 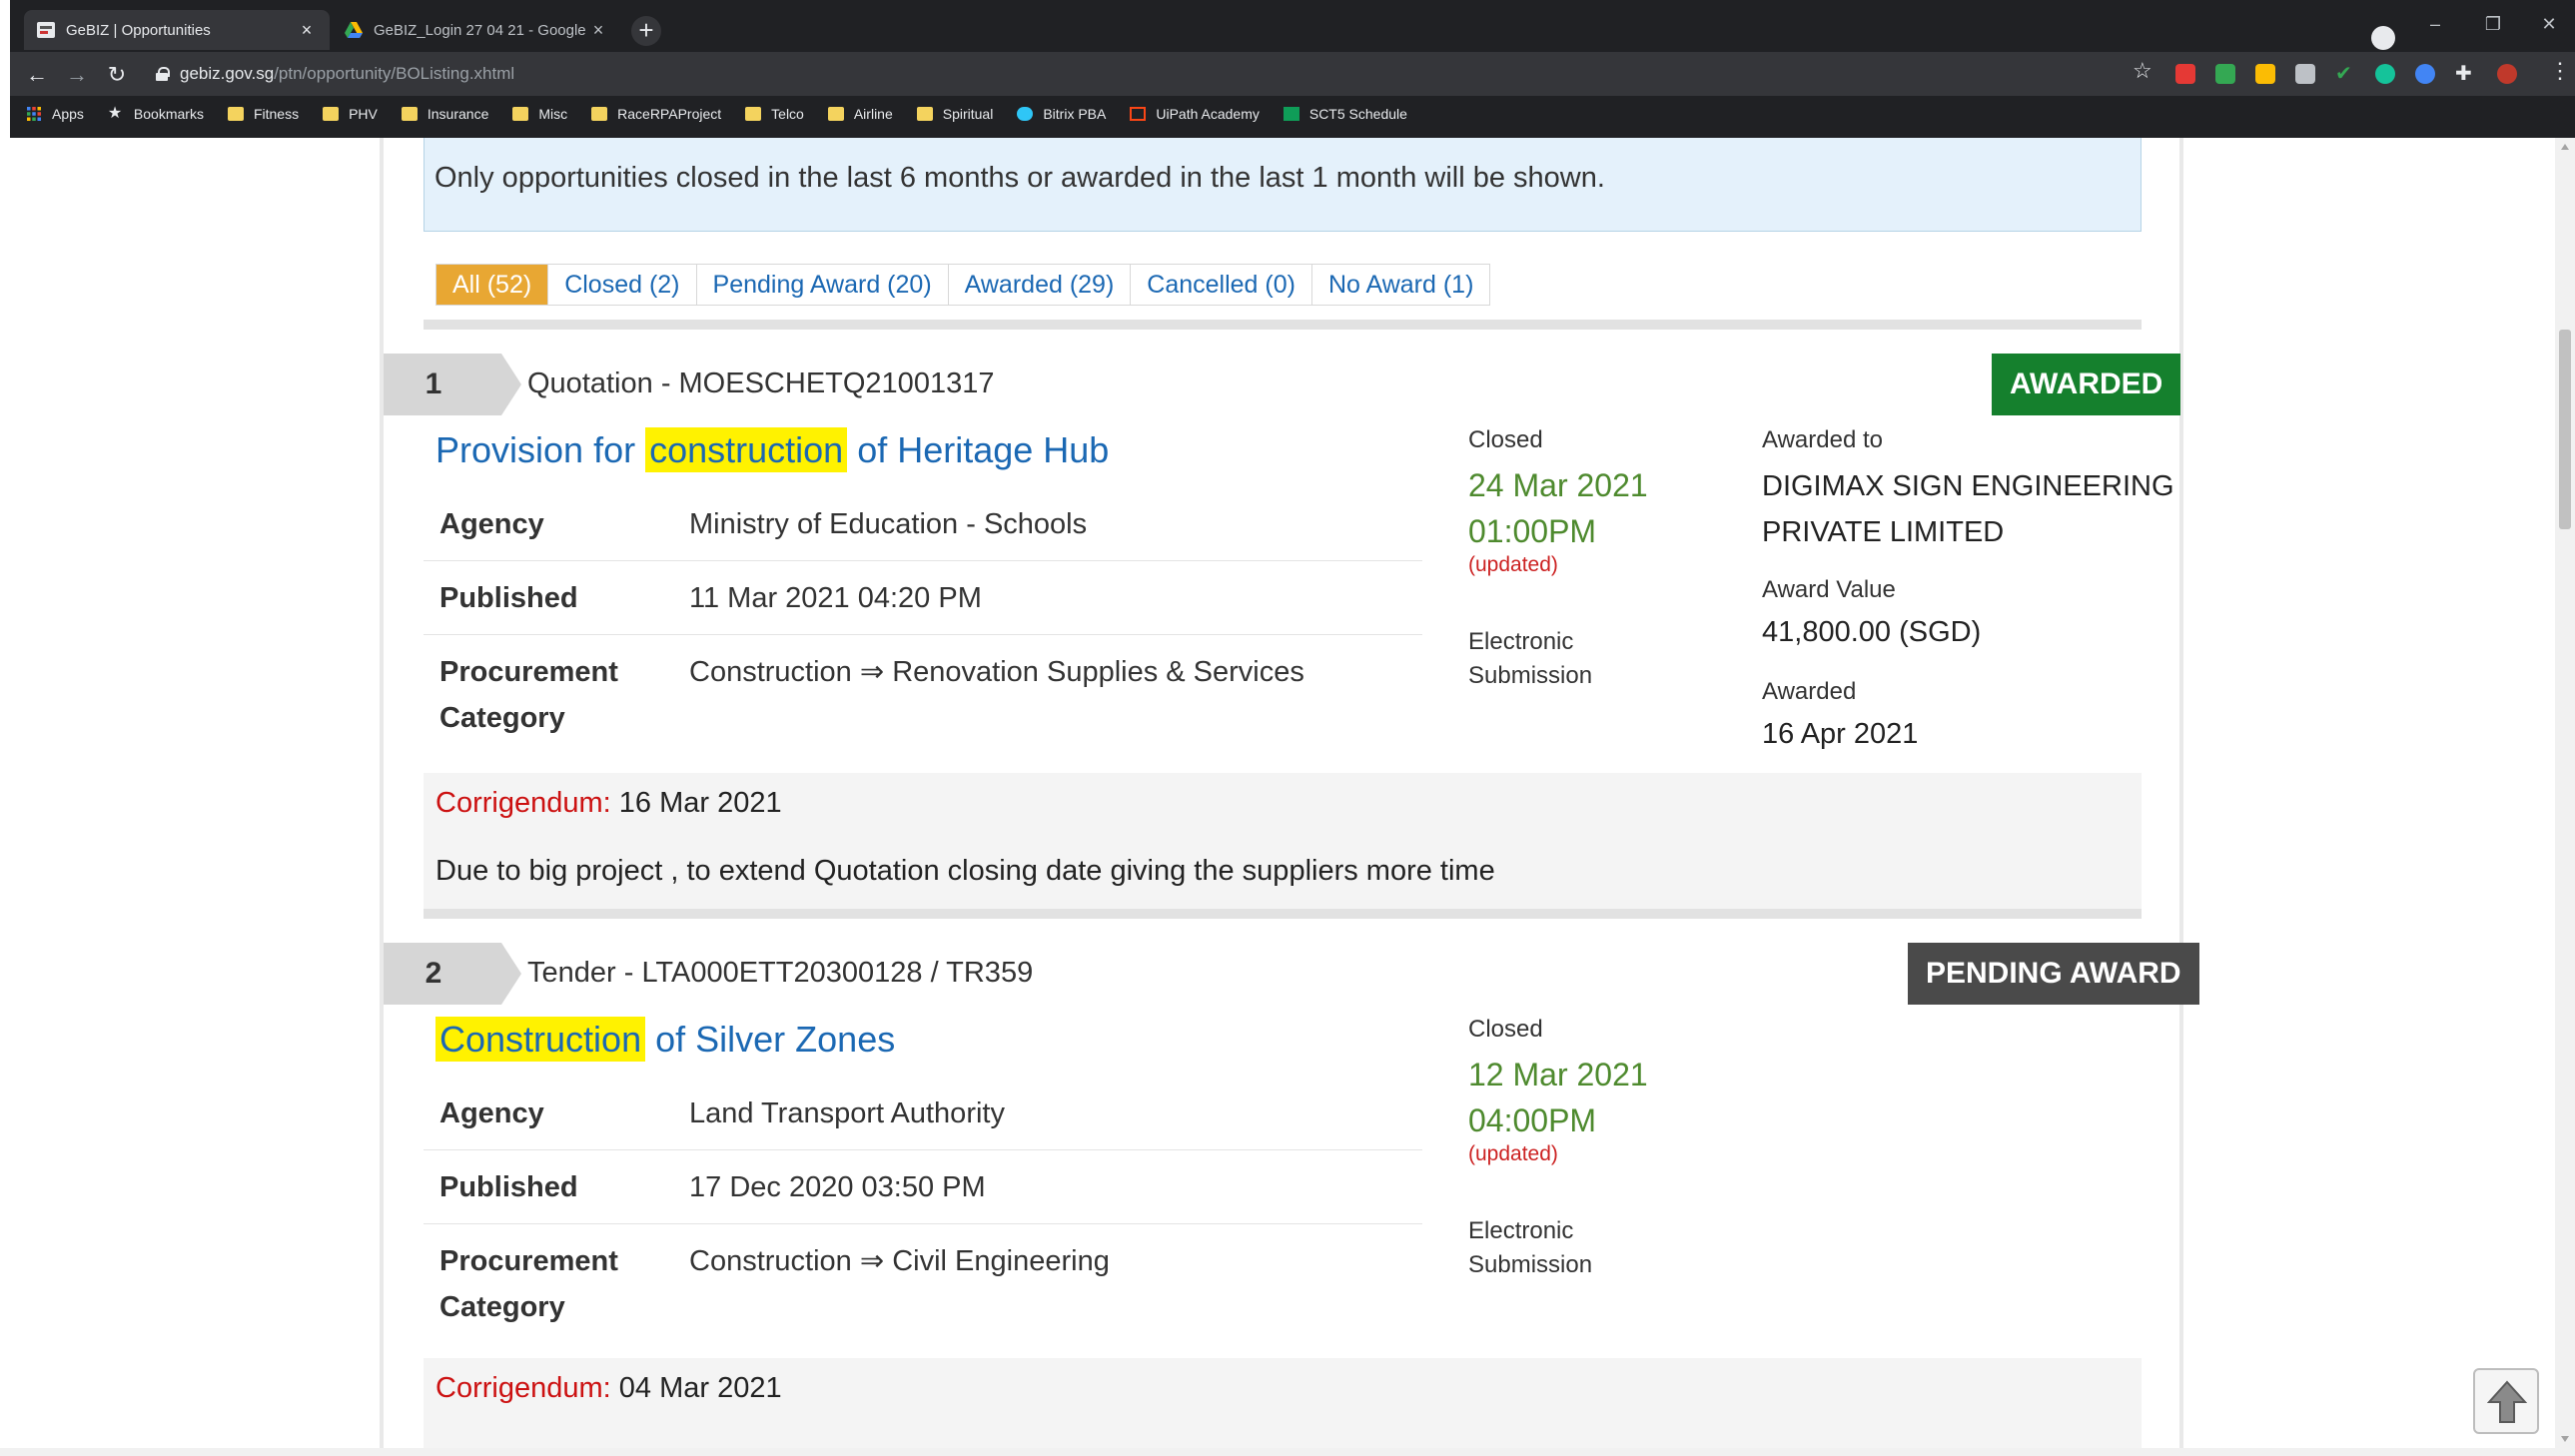 I want to click on apps-grid-icon, so click(x=34, y=114).